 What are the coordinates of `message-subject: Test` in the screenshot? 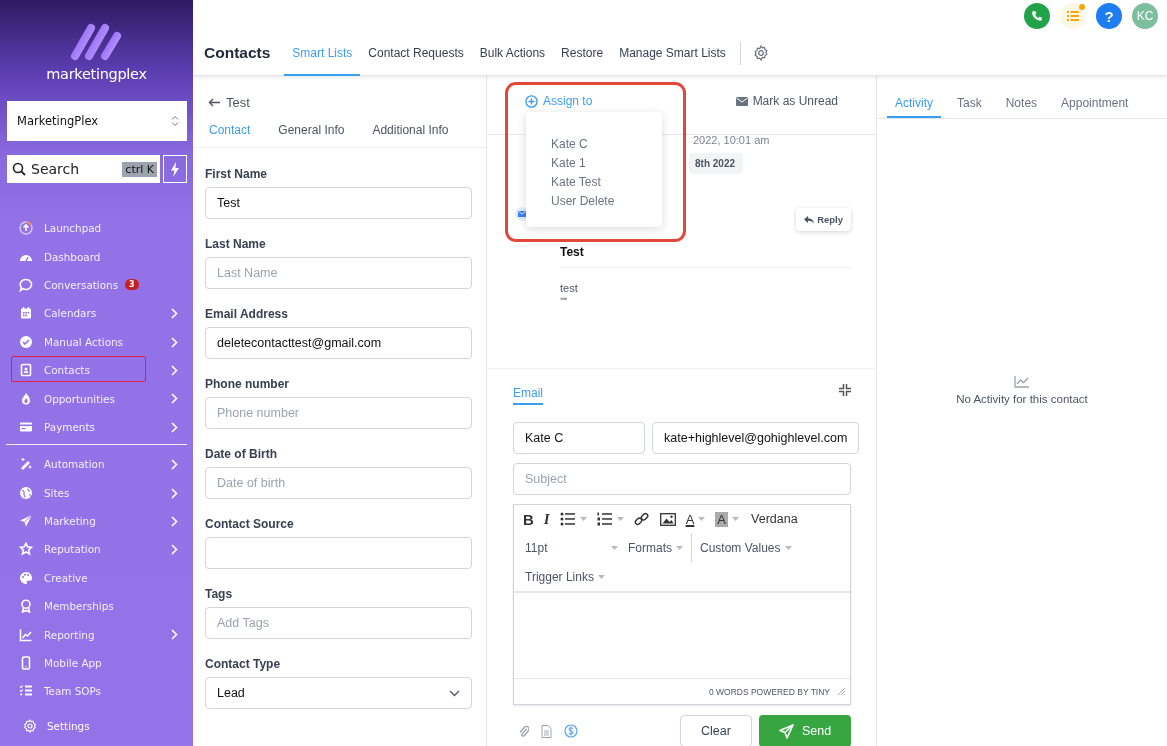 It's located at (705, 256).